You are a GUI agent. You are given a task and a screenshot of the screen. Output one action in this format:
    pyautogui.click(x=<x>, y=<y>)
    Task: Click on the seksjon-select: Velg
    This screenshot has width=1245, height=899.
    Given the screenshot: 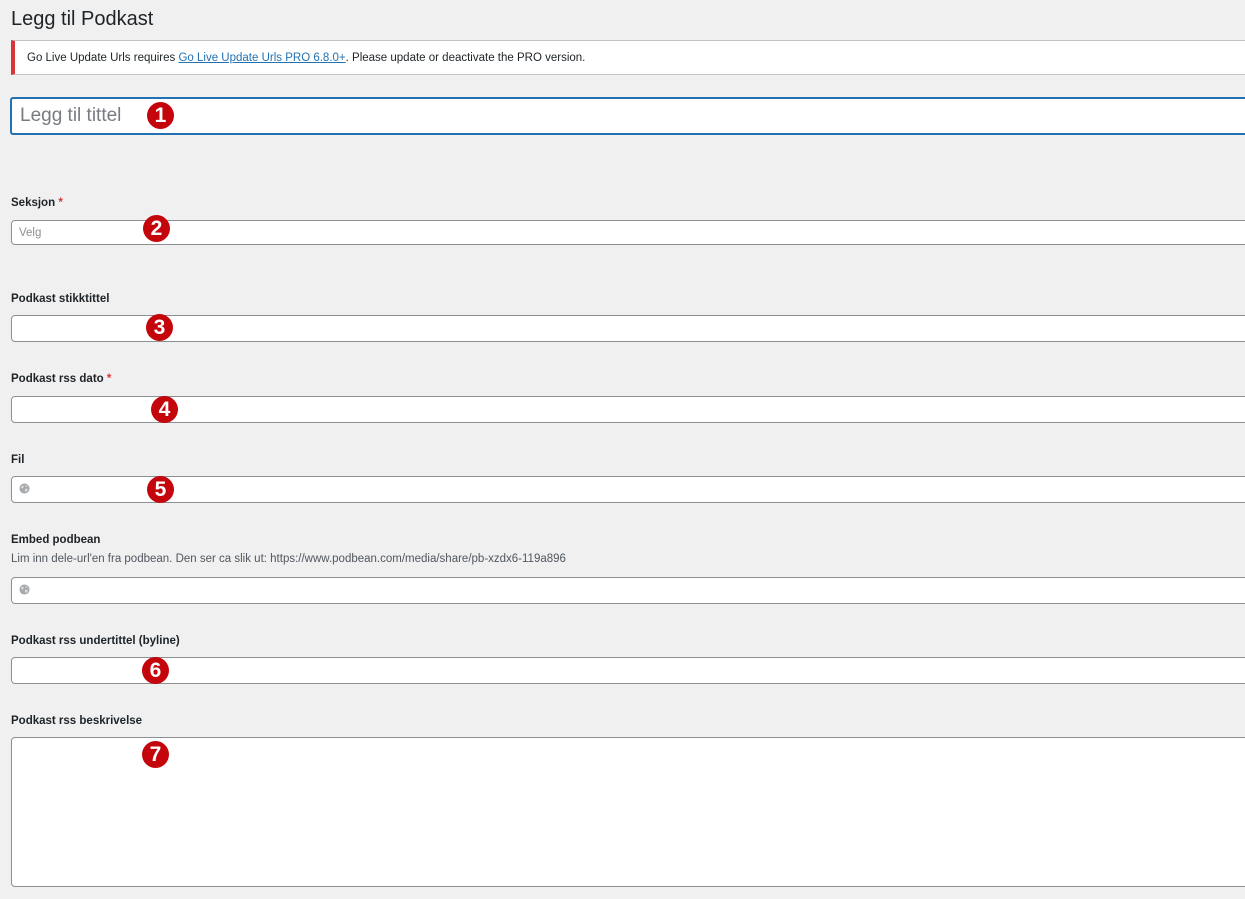 What is the action you would take?
    pyautogui.click(x=628, y=232)
    